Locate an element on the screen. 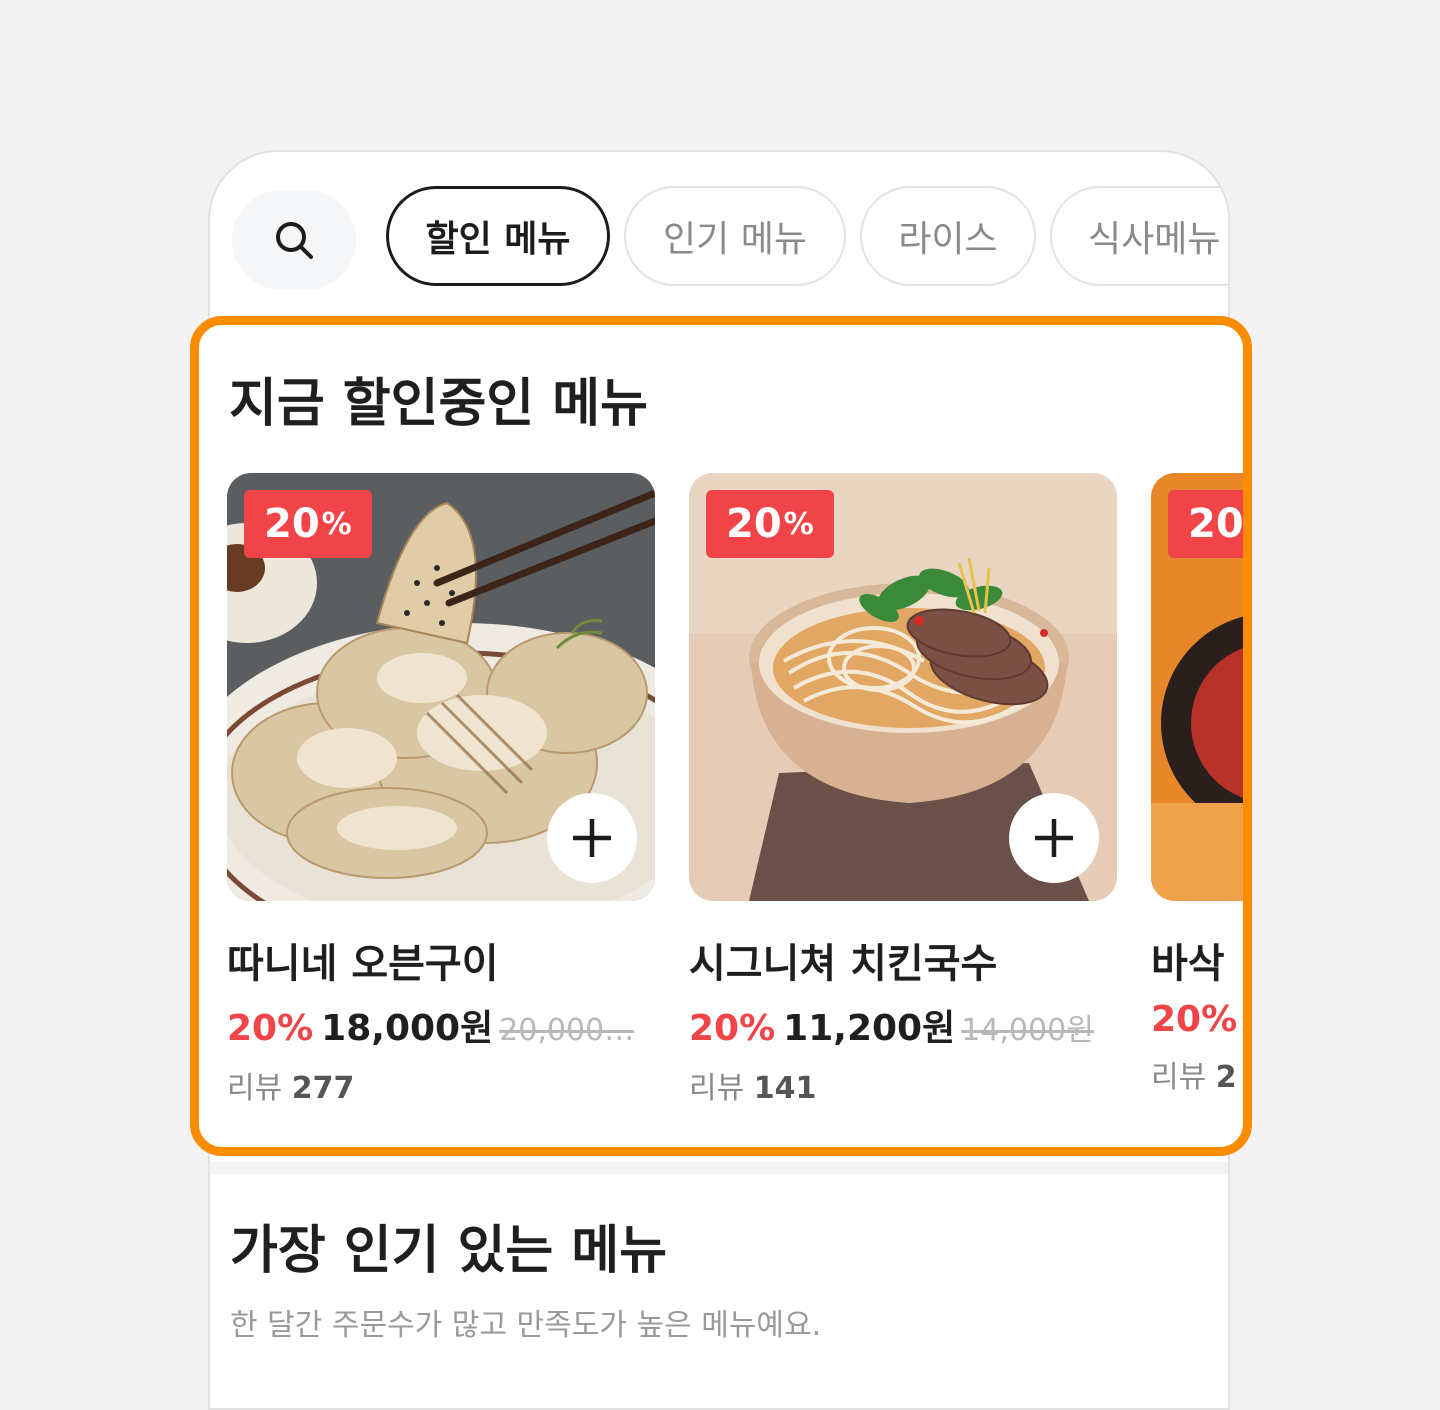  menu-card: 20% 시그니쳐 치킨국수 20% 11,200원 14,000원 리뷰 141 is located at coordinates (903, 790).